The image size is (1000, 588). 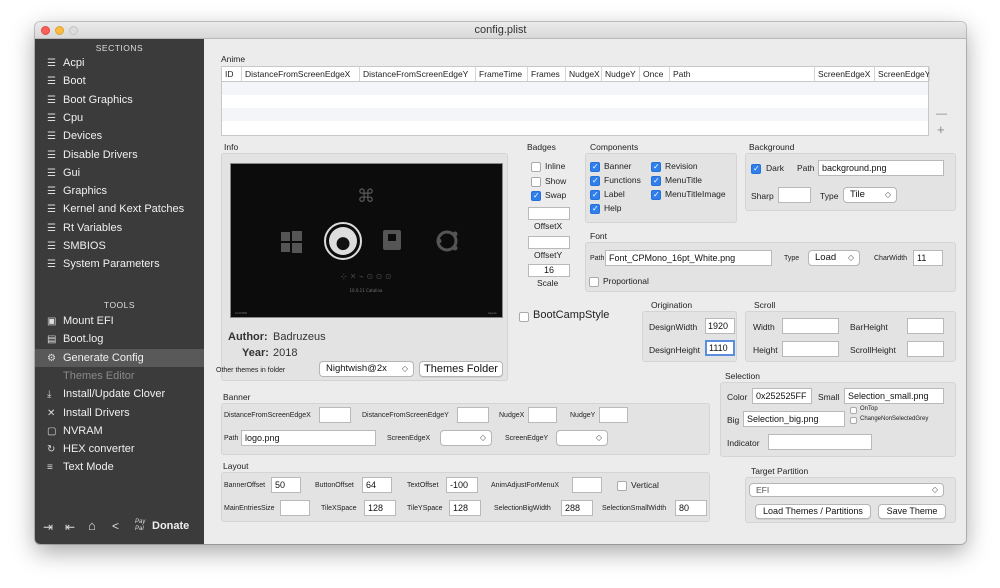 What do you see at coordinates (70, 527) in the screenshot?
I see `import-icon: ⇤` at bounding box center [70, 527].